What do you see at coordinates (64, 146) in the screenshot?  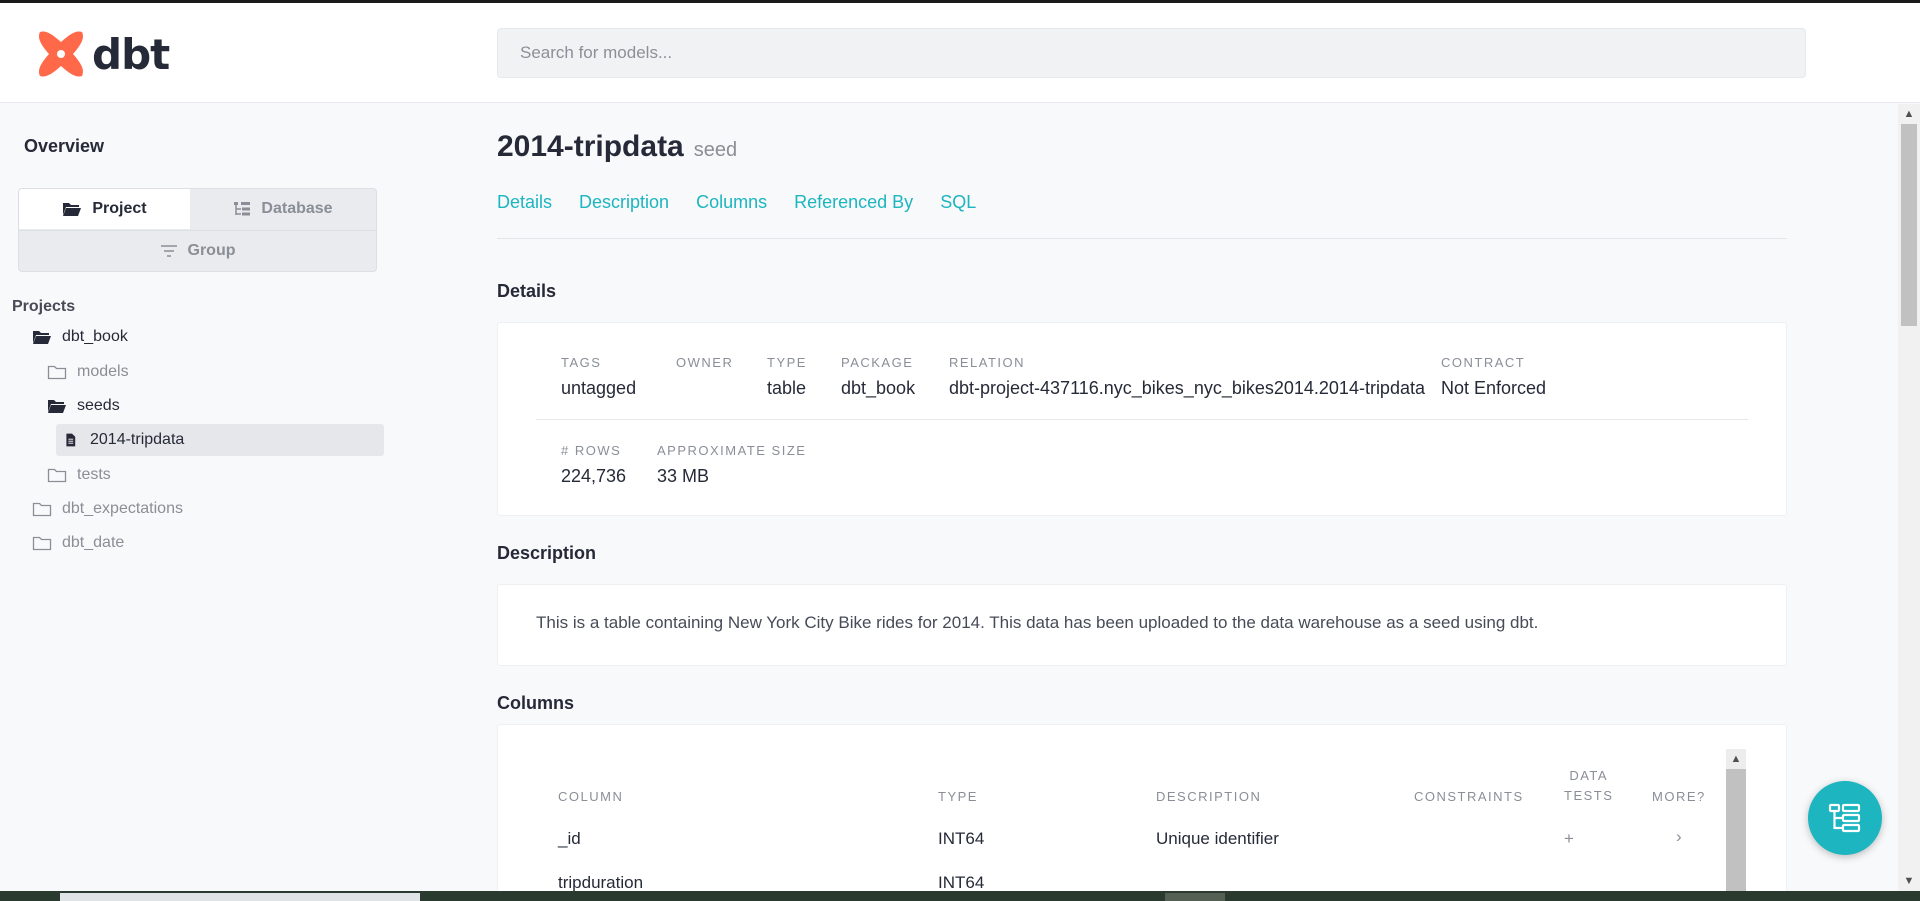 I see `overview-link: Overview` at bounding box center [64, 146].